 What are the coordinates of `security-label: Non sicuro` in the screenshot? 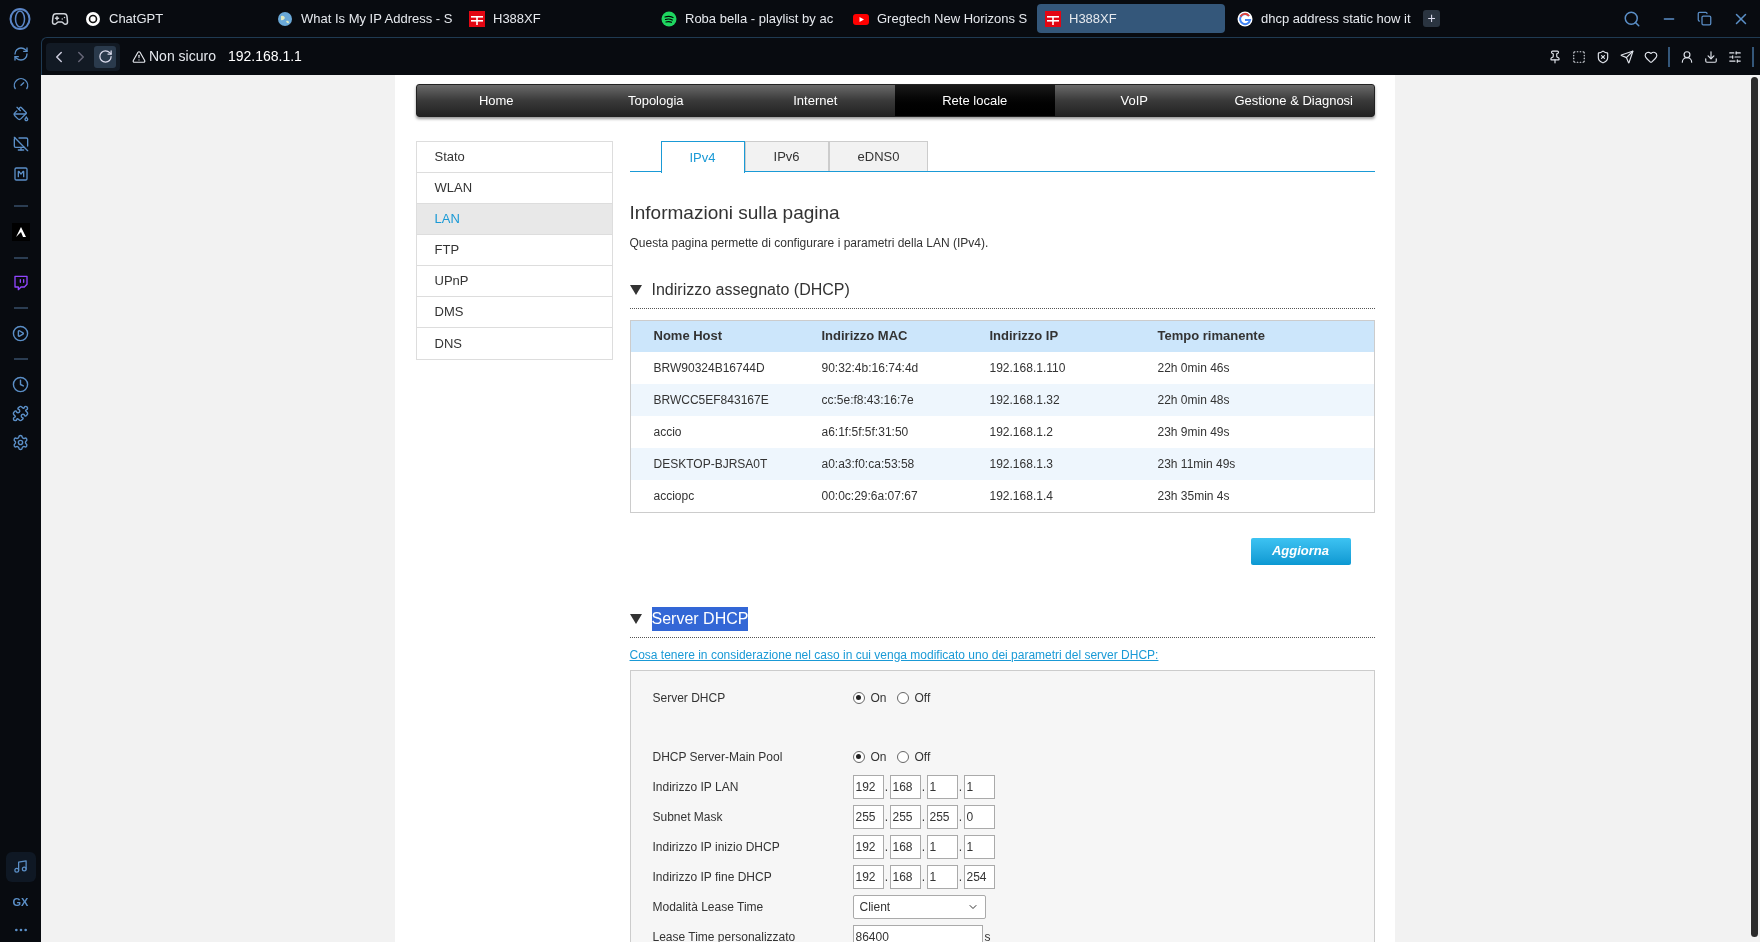 It's located at (182, 56).